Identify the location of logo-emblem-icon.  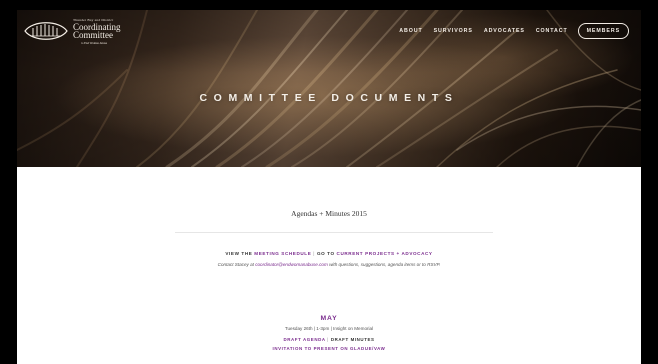
(46, 31).